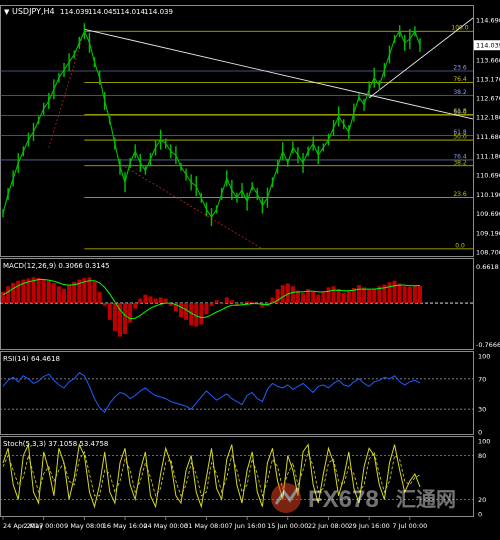 Image resolution: width=500 pixels, height=540 pixels. Describe the element at coordinates (368, 526) in the screenshot. I see `time-axis-label: 29 Jun 16:00` at that location.